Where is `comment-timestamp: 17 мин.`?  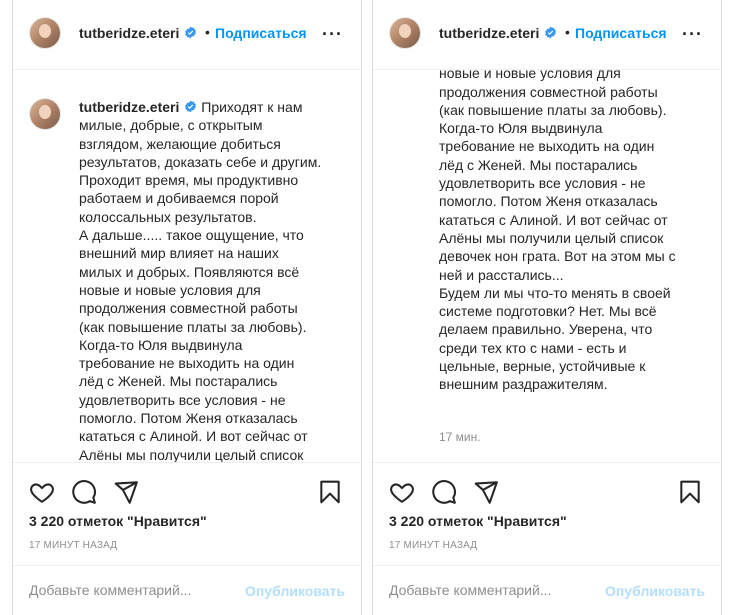 comment-timestamp: 17 мин. is located at coordinates (460, 437).